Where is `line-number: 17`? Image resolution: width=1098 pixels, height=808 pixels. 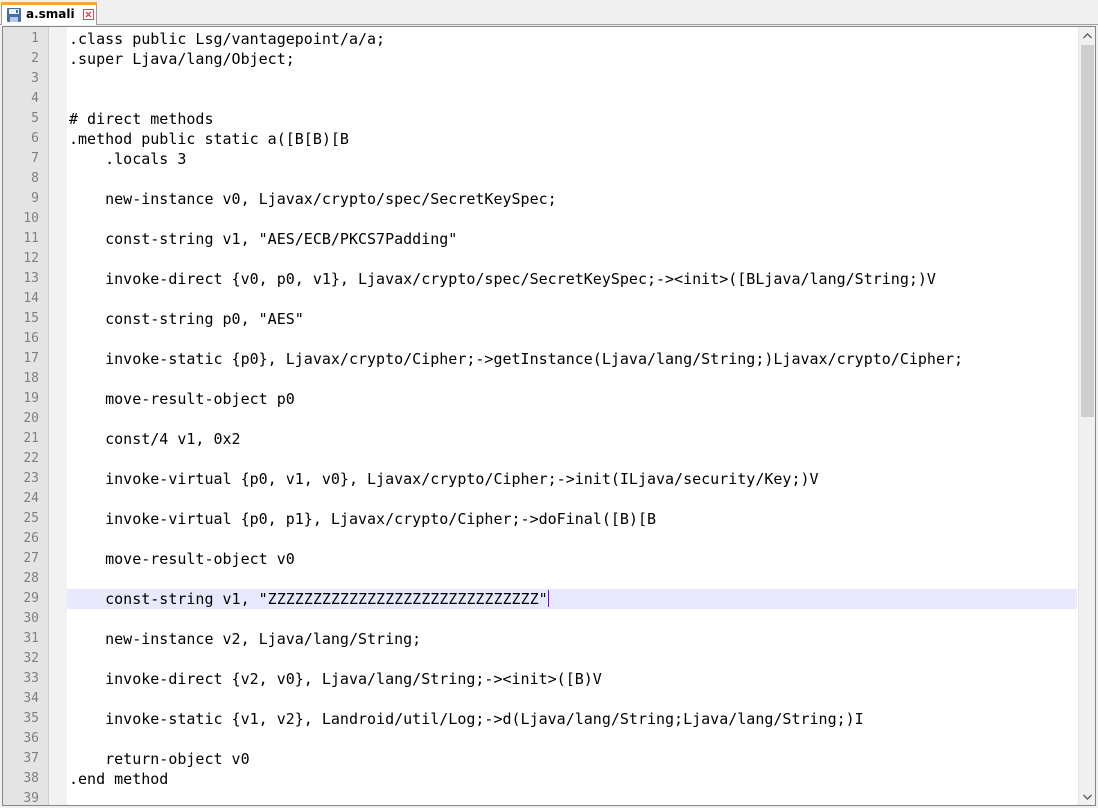 line-number: 17 is located at coordinates (31, 358).